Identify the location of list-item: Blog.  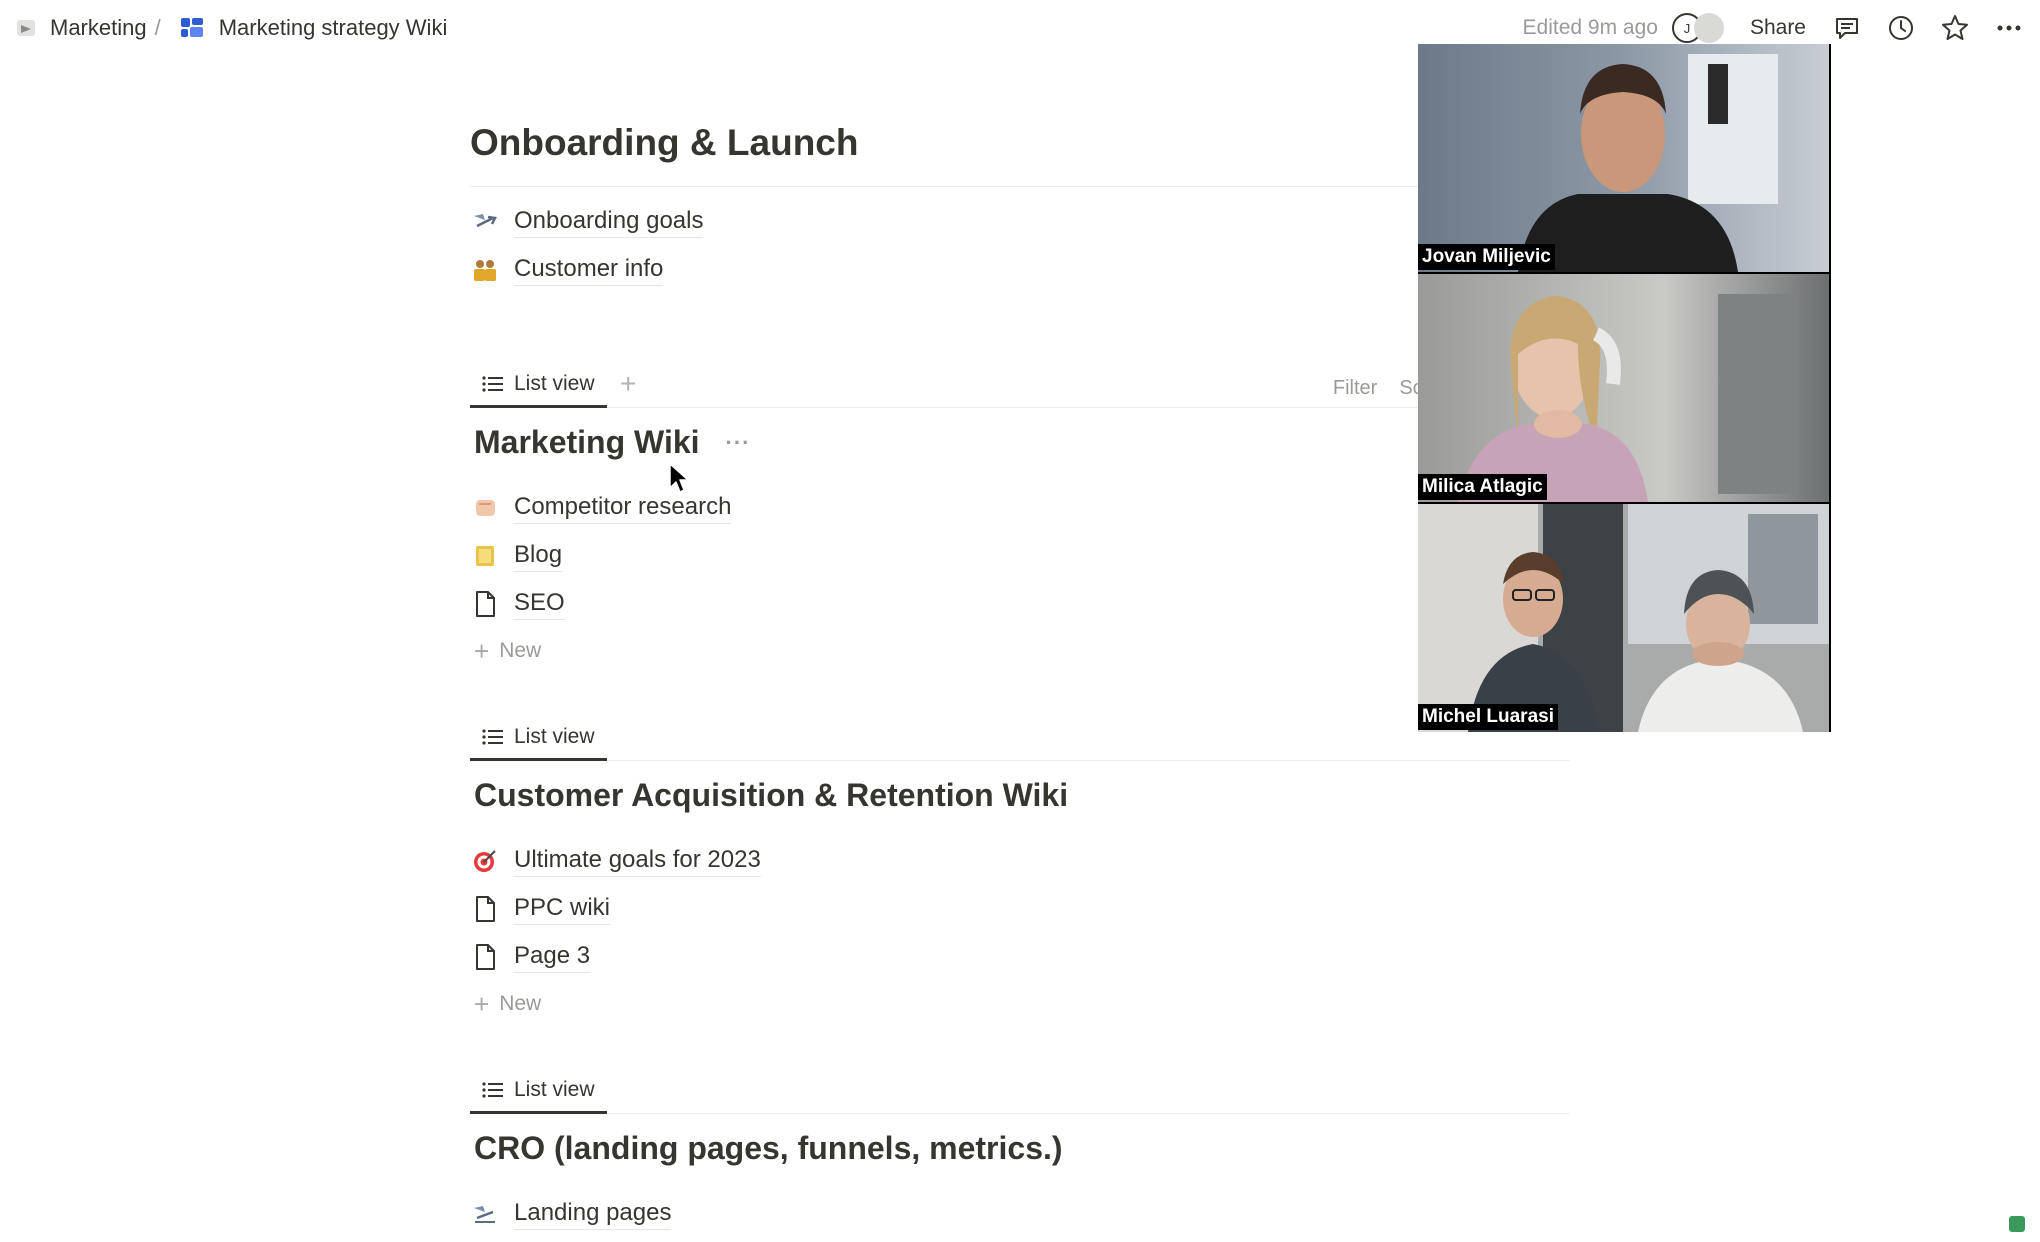
(516, 556).